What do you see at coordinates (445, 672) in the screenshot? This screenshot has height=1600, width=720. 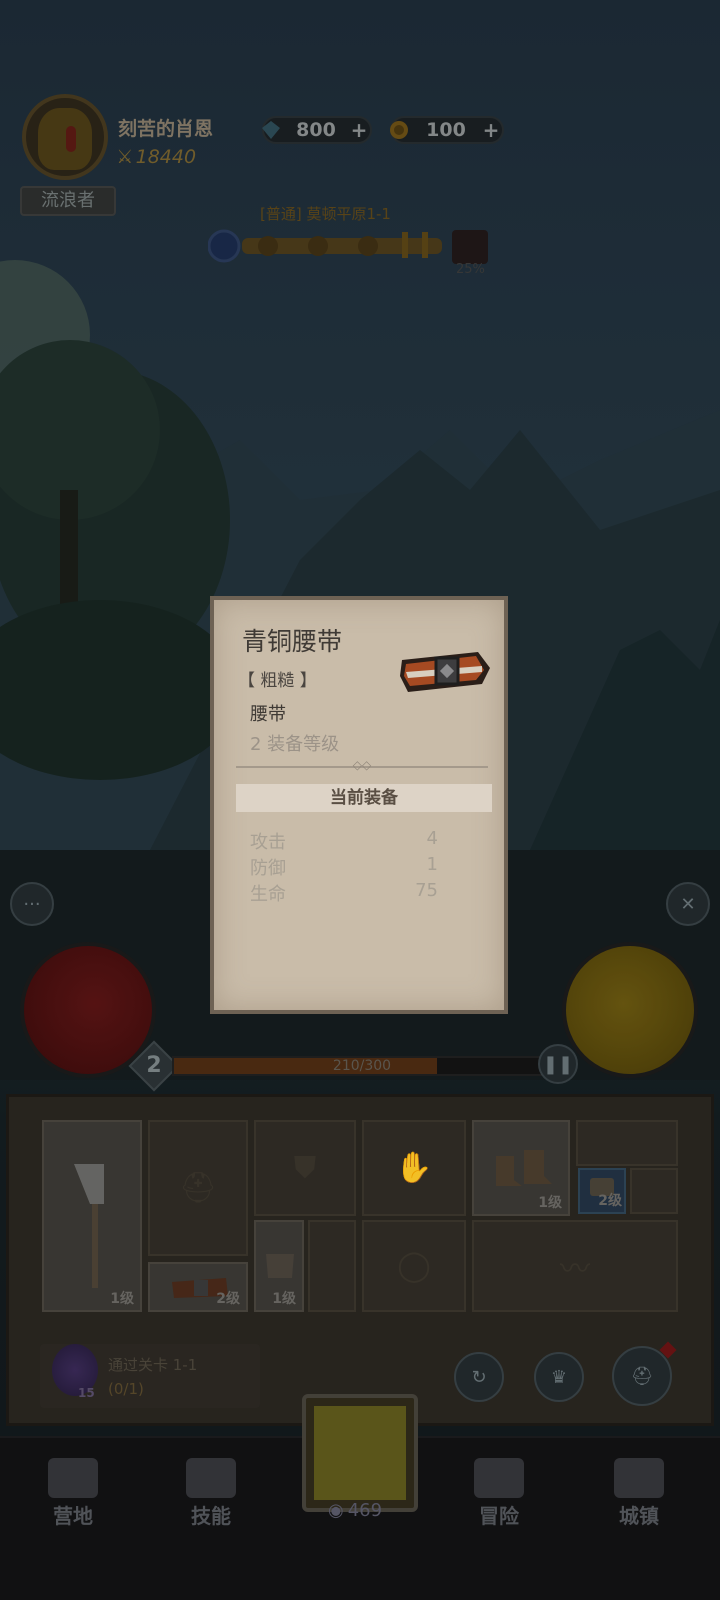 I see `belt-icon` at bounding box center [445, 672].